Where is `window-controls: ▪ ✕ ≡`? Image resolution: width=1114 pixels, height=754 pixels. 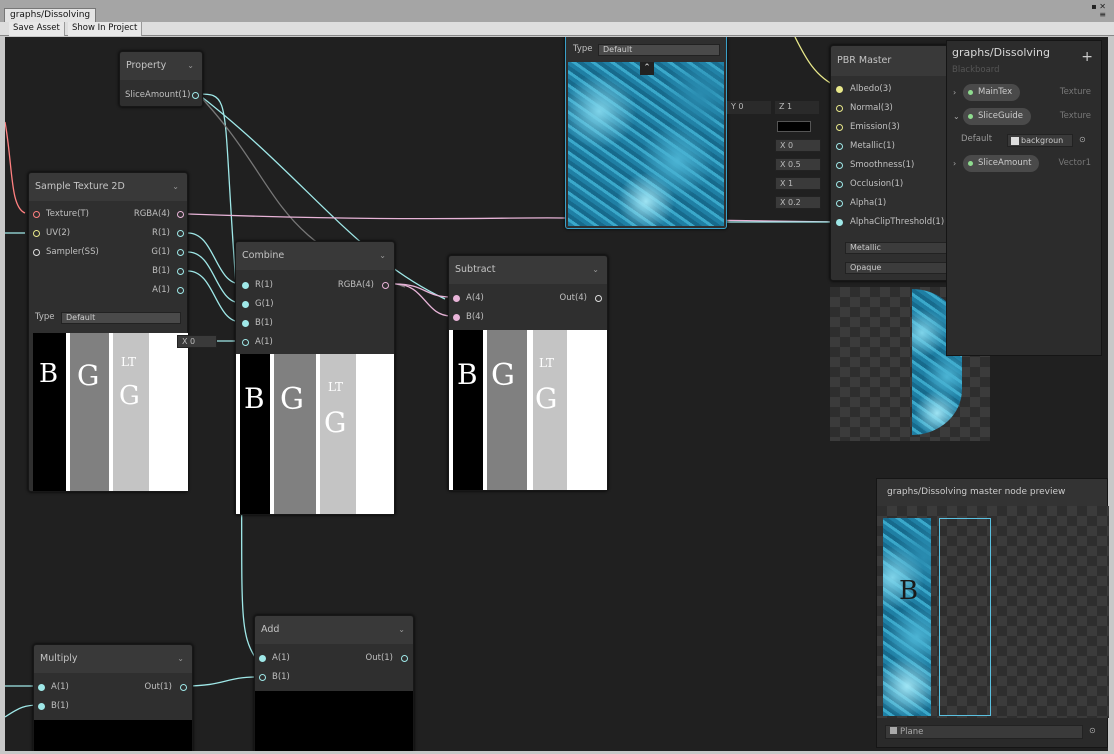
window-controls: ▪ ✕ ≡ is located at coordinates (1098, 11).